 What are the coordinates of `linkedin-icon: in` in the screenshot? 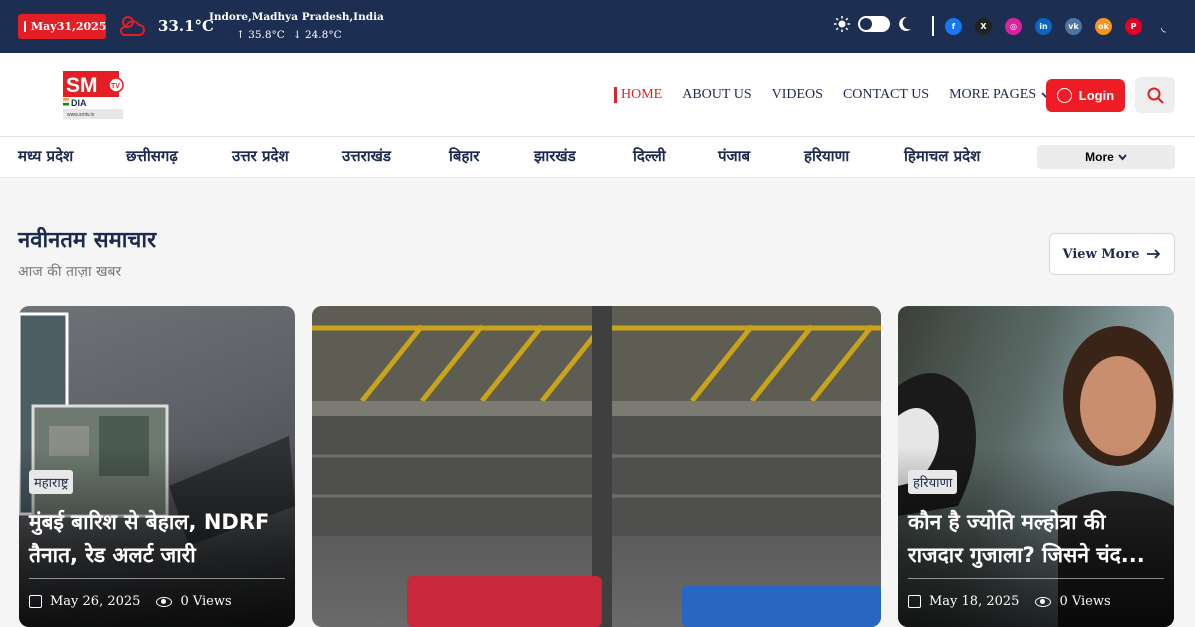 It's located at (1043, 26).